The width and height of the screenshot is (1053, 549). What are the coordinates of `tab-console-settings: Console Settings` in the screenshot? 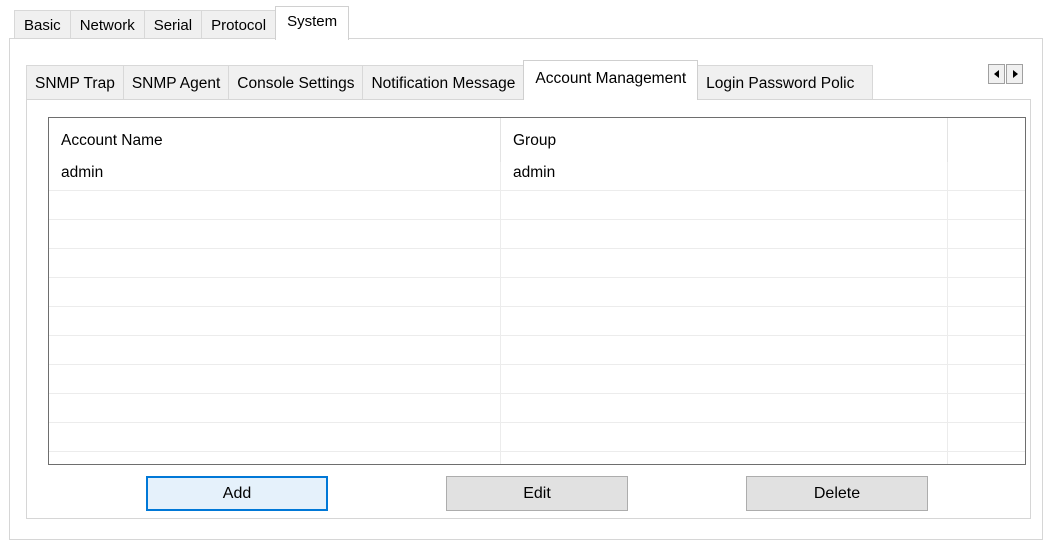 It's located at (296, 82).